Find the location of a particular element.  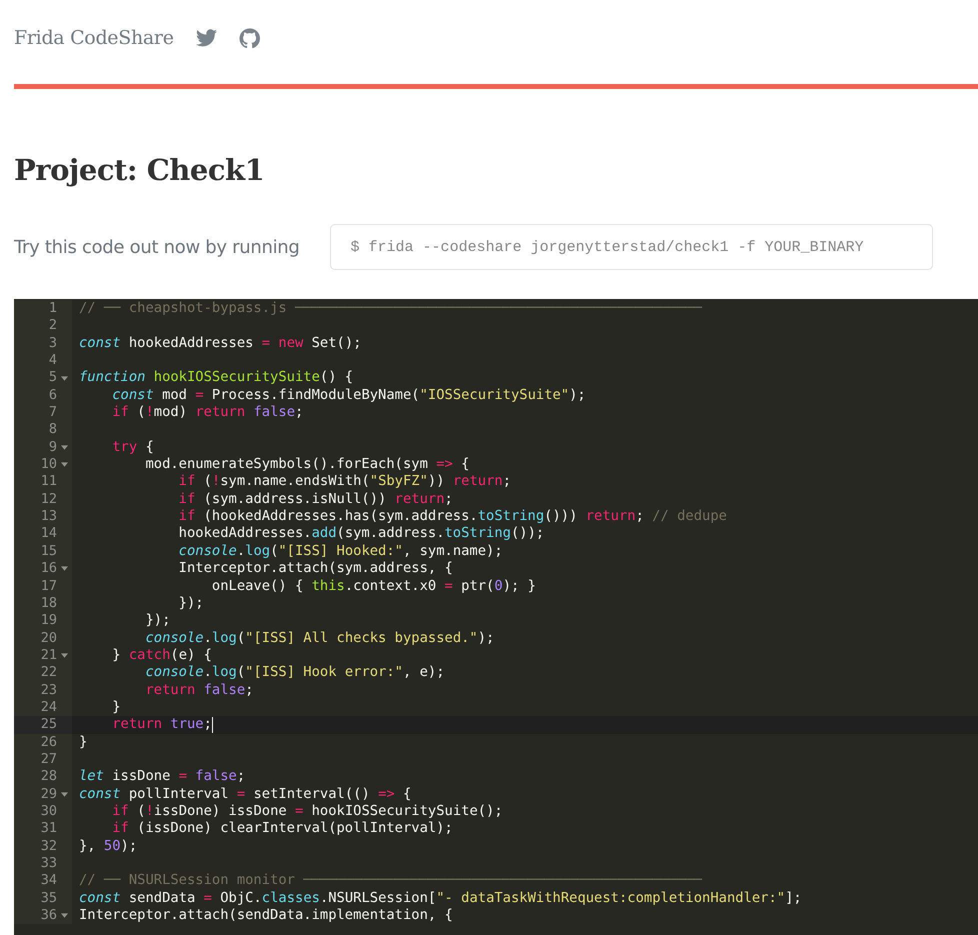

line-number: 20 is located at coordinates (48, 638).